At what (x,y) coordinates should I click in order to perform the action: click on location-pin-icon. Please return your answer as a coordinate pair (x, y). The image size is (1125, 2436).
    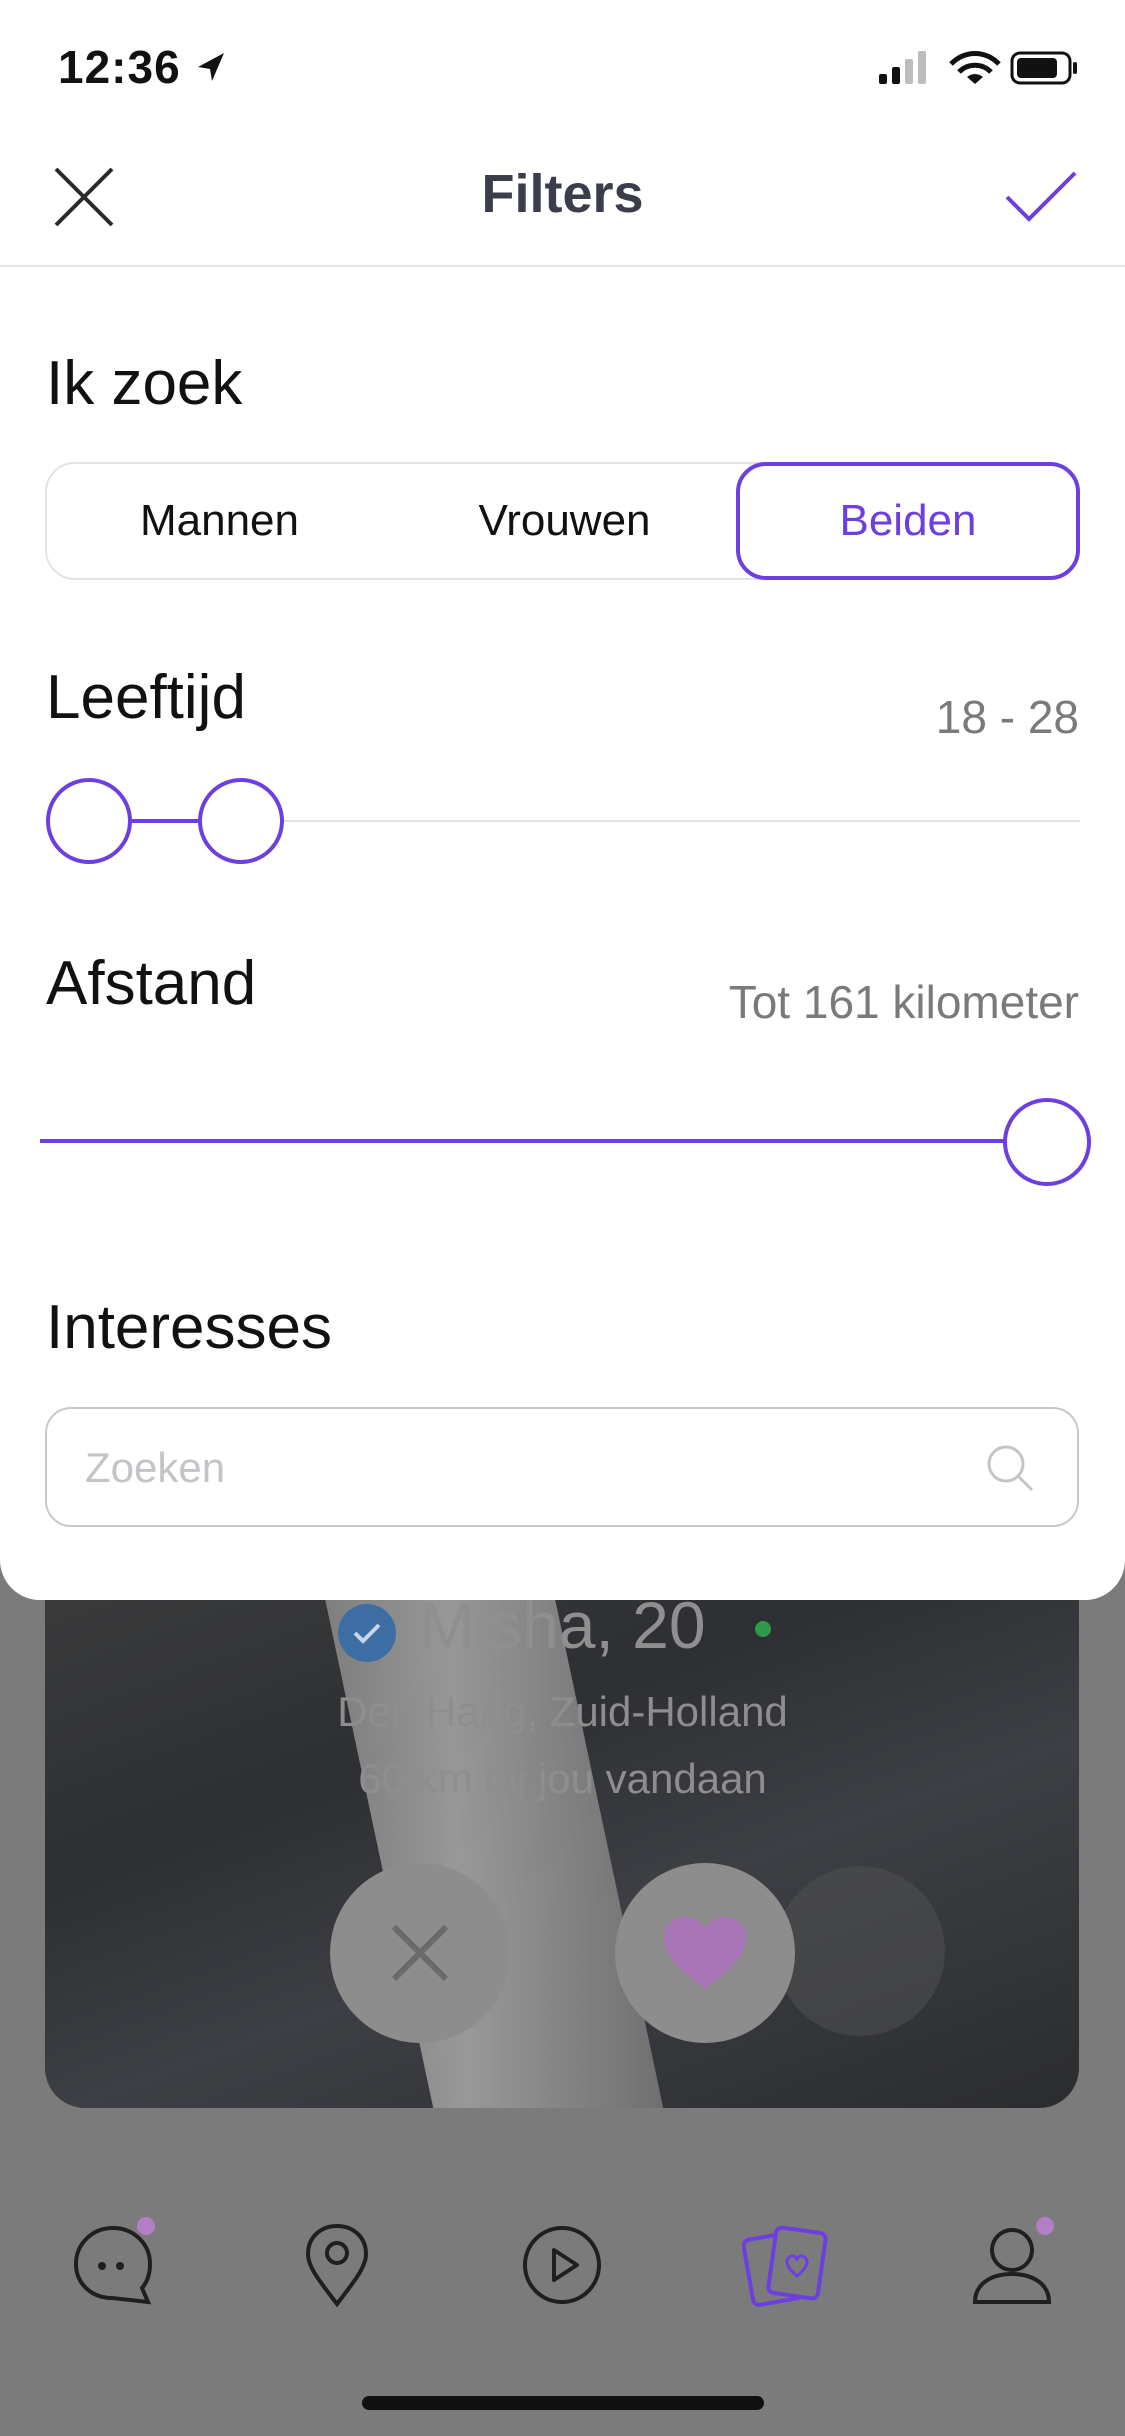
    Looking at the image, I should click on (337, 2265).